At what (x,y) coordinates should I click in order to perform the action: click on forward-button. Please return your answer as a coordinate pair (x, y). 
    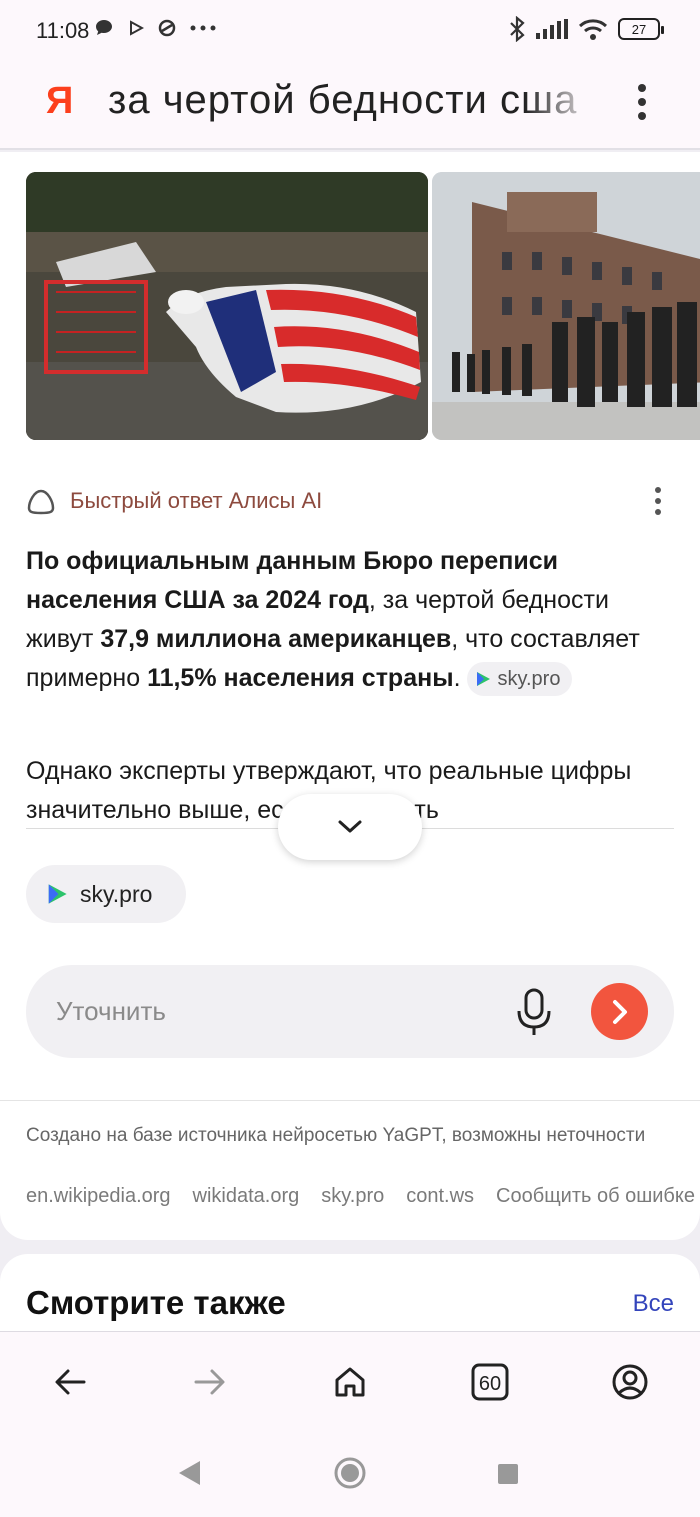
    Looking at the image, I should click on (210, 1382).